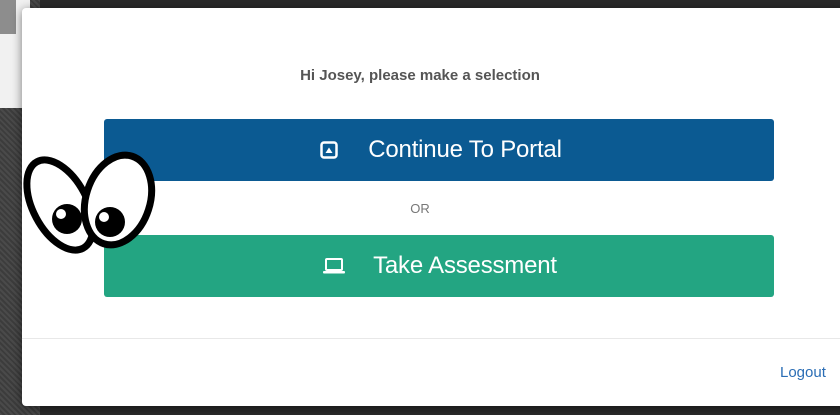  What do you see at coordinates (89, 202) in the screenshot?
I see `googly-eyes-sticker` at bounding box center [89, 202].